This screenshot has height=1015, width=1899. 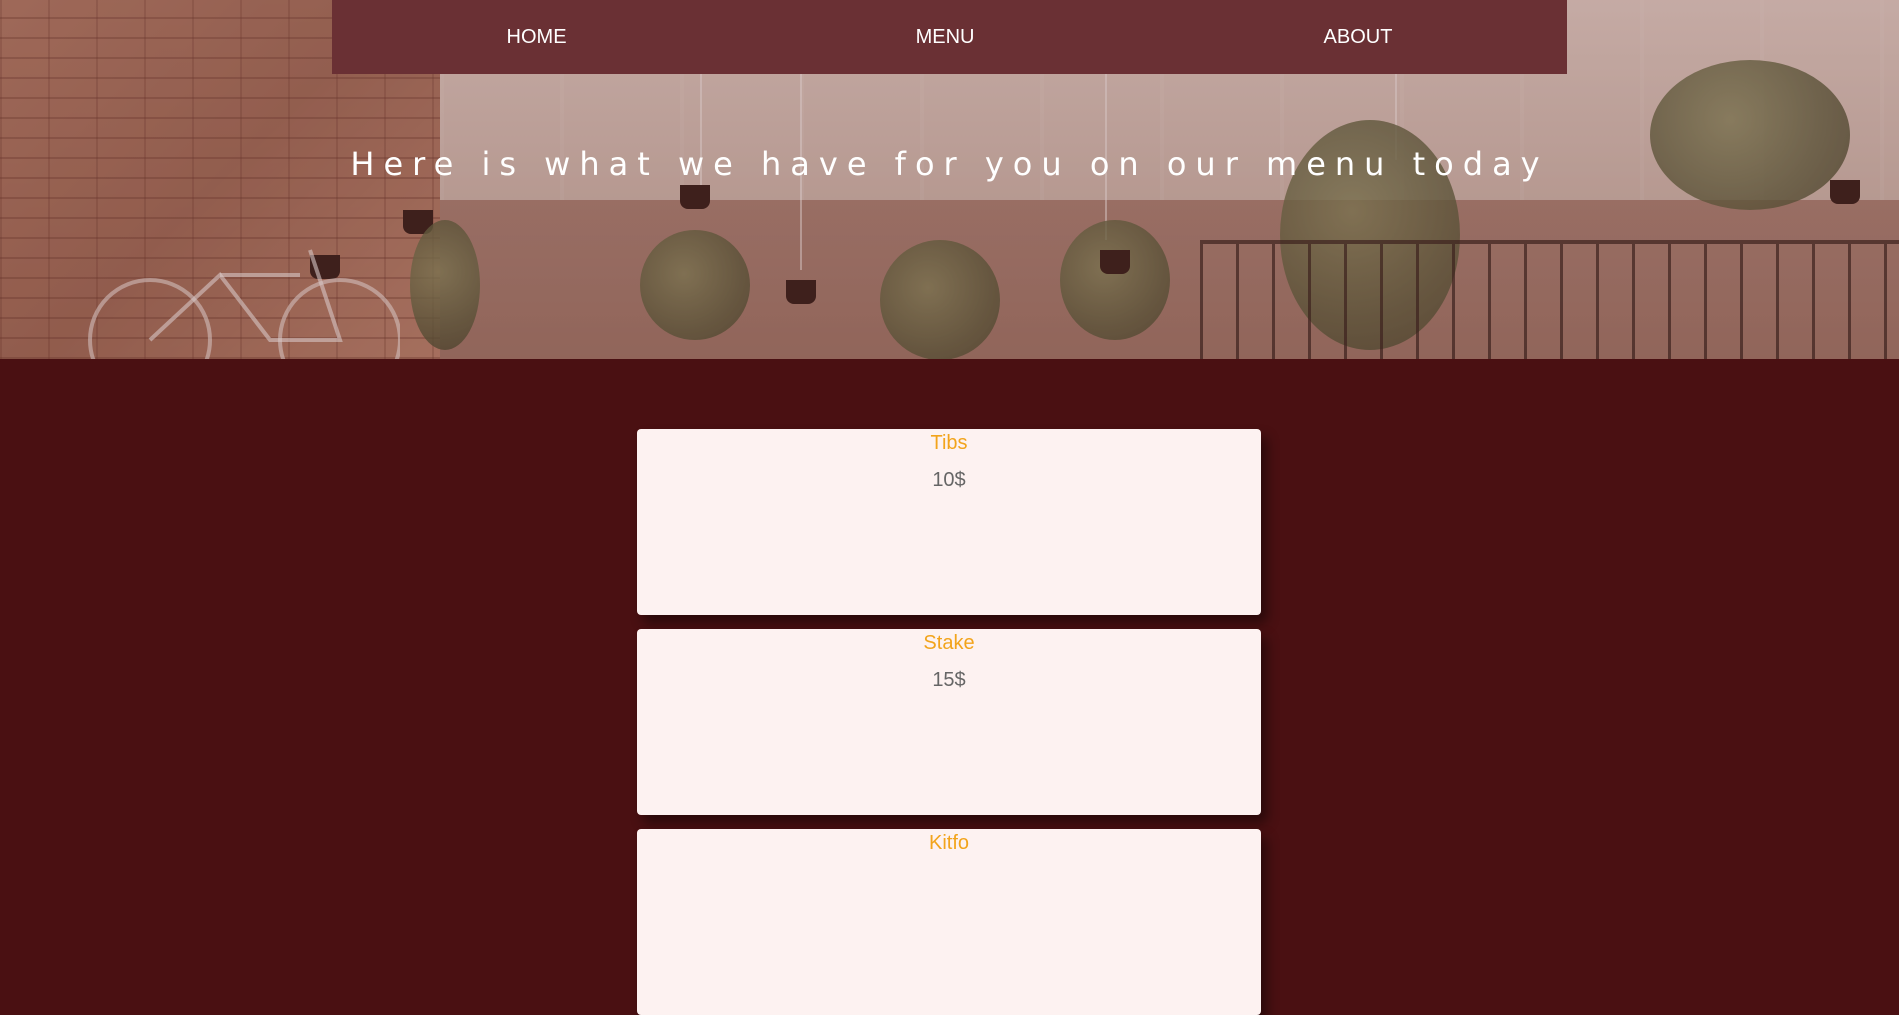 I want to click on top-navbar: HOME MENU ABOUT, so click(x=949, y=37).